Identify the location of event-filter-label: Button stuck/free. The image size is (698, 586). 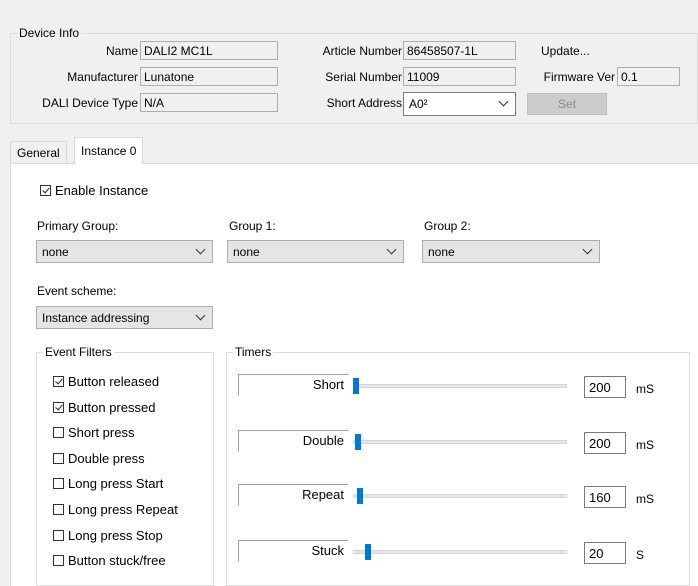
(117, 560).